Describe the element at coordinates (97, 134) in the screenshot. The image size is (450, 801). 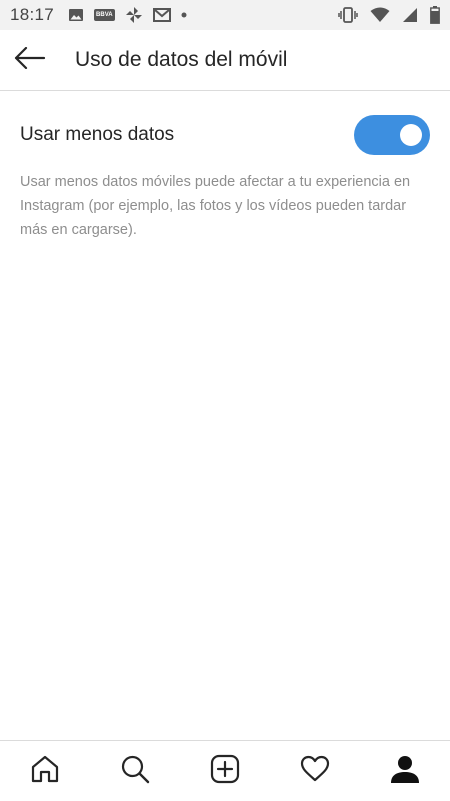
I see `less-data-label: Usar menos datos` at that location.